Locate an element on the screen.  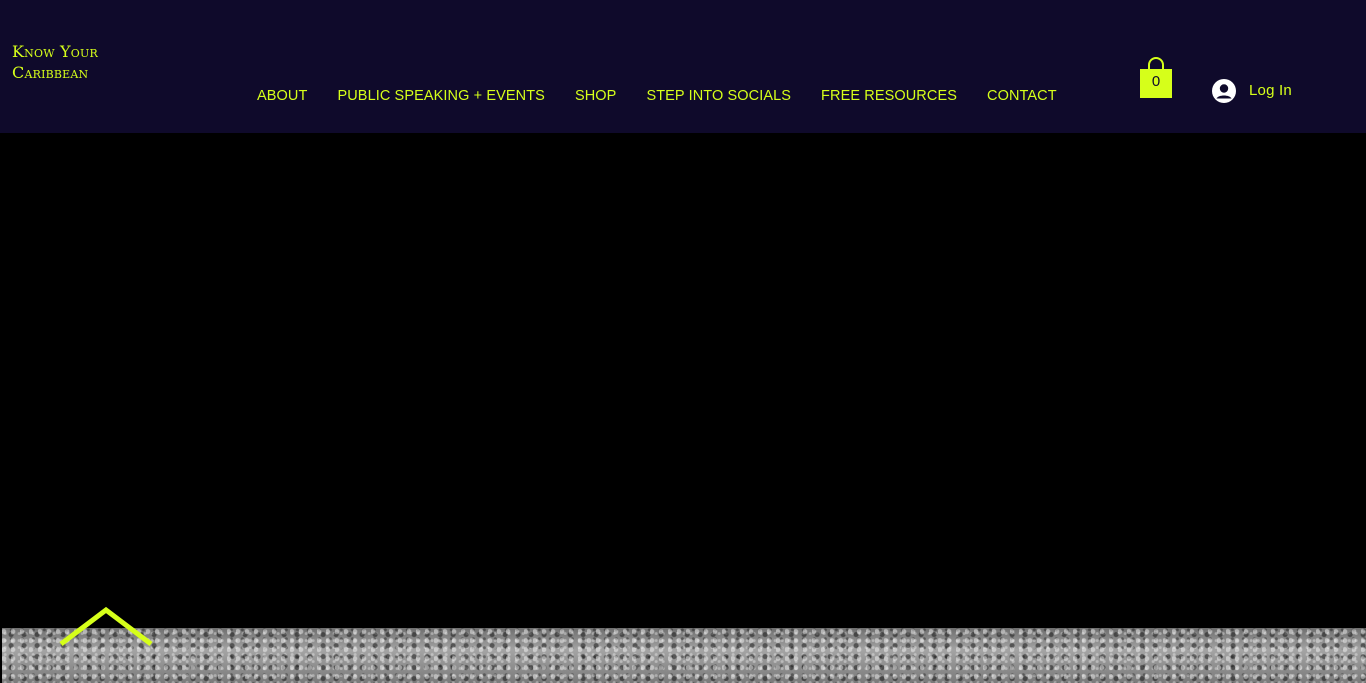
login-button: Log In is located at coordinates (1252, 91).